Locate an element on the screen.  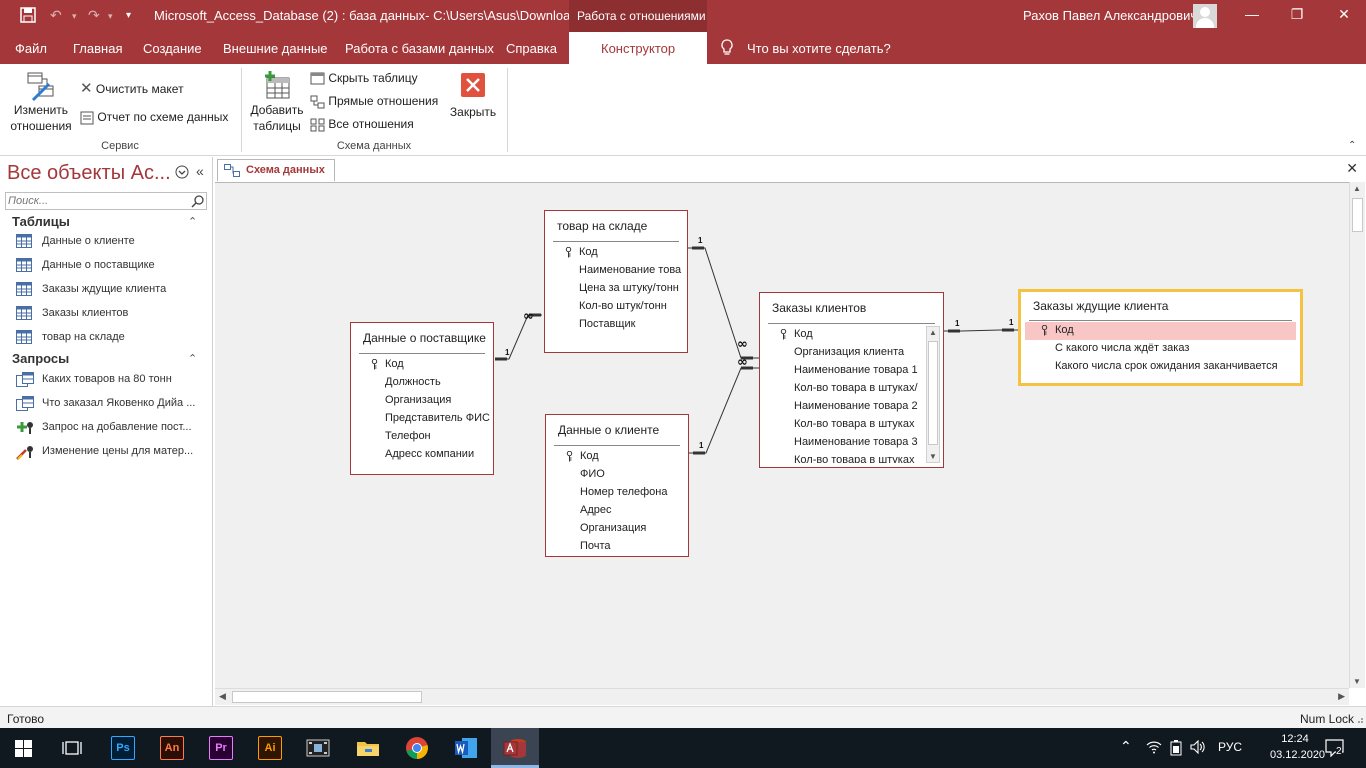
queries-section-header: Запросы is located at coordinates (40, 358).